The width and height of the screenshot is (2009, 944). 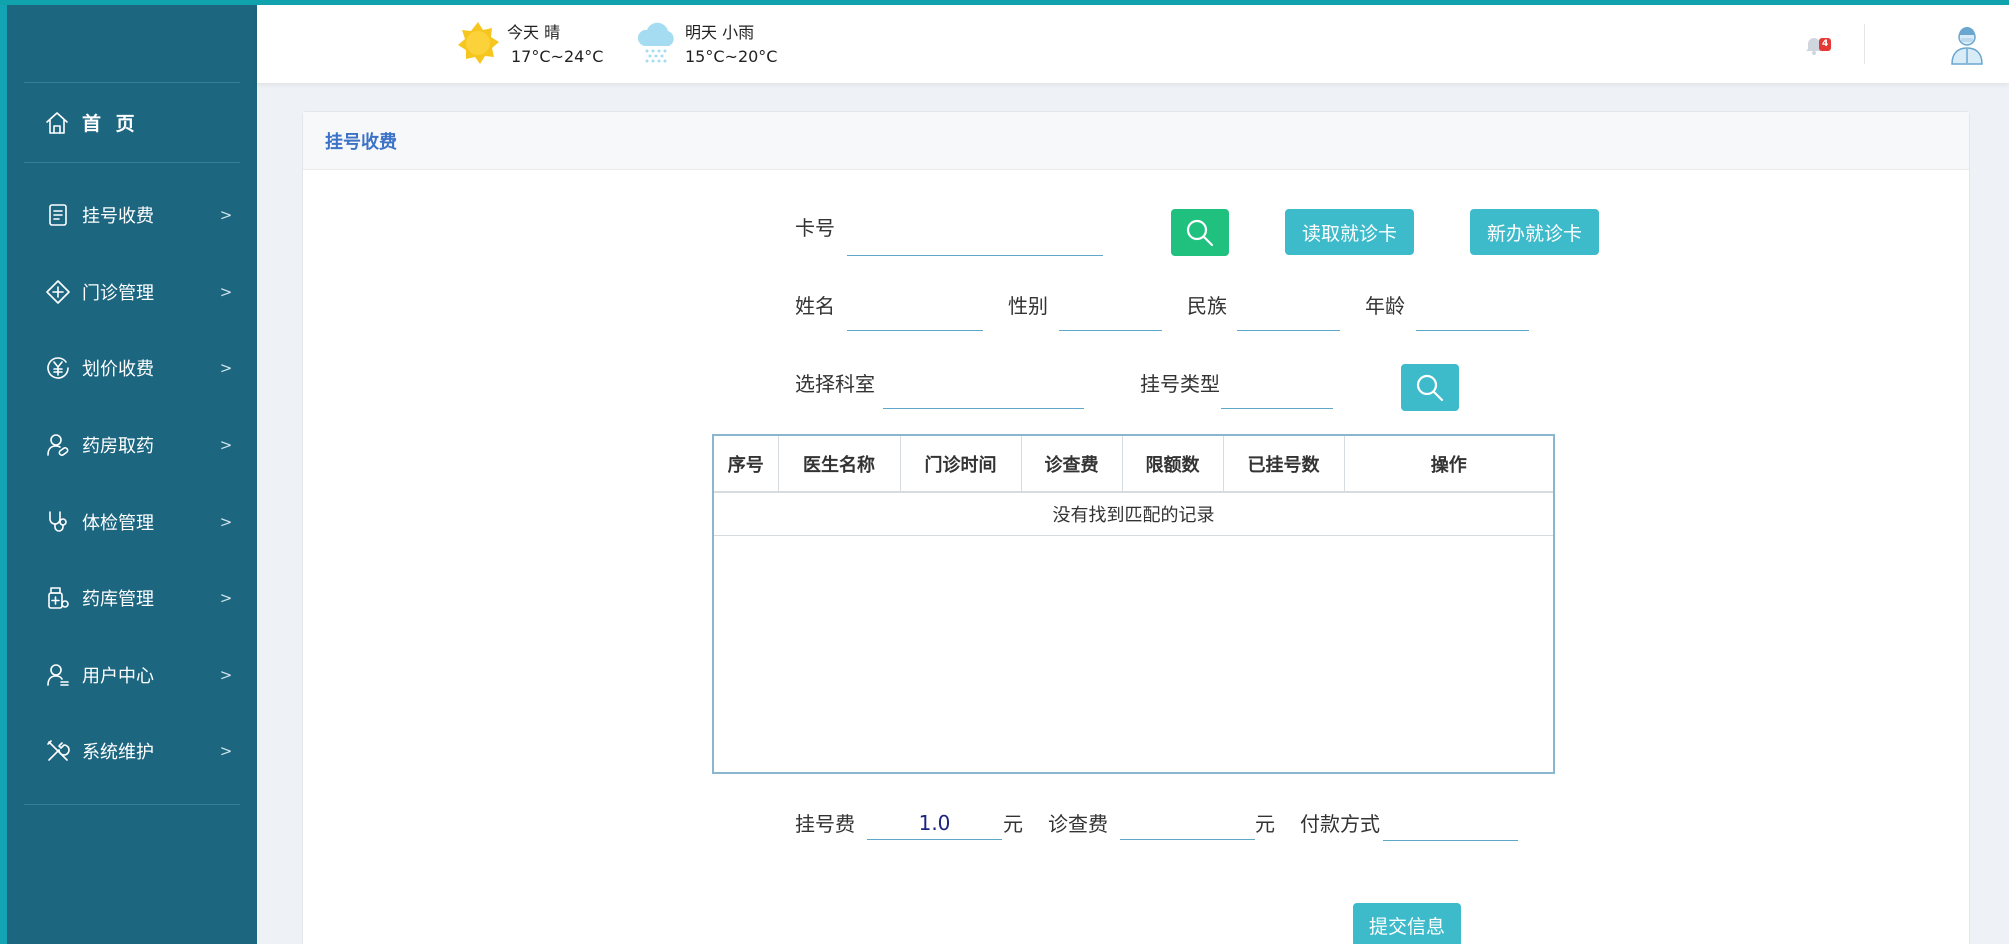 I want to click on rain-cloud-icon, so click(x=657, y=45).